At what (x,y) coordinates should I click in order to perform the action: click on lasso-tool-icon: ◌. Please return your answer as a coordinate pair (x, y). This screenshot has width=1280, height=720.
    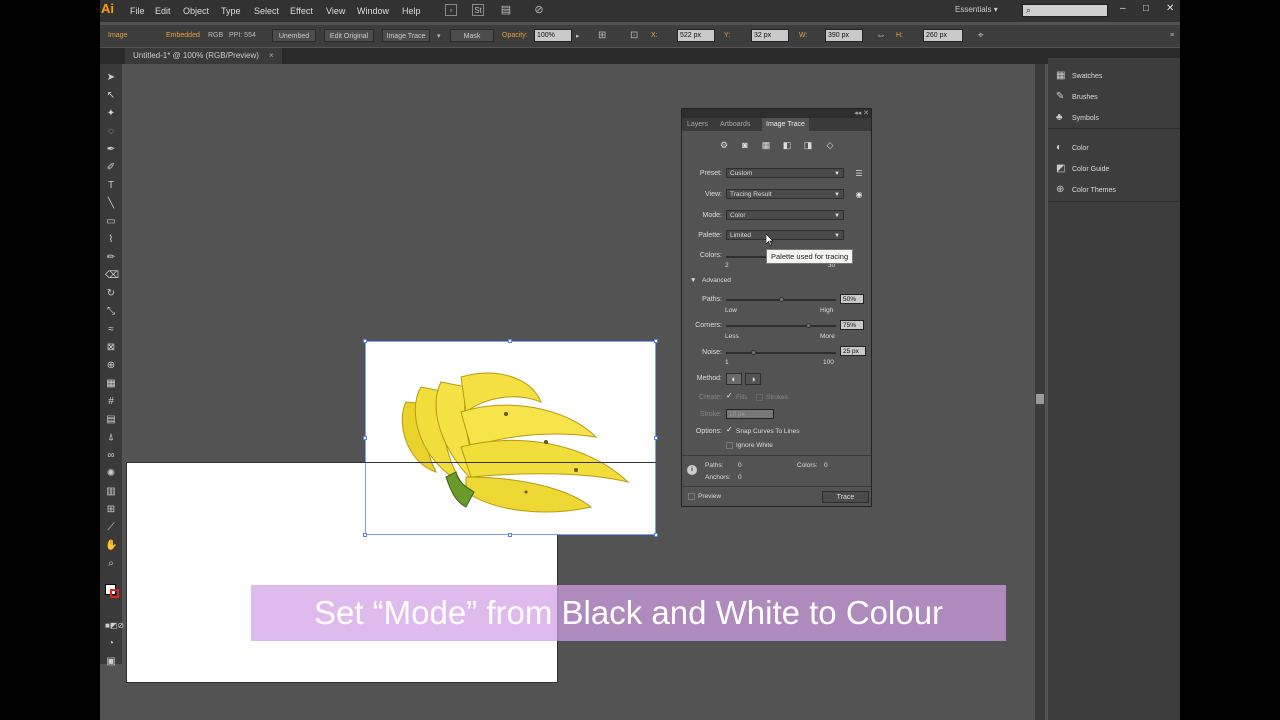
    Looking at the image, I should click on (111, 132).